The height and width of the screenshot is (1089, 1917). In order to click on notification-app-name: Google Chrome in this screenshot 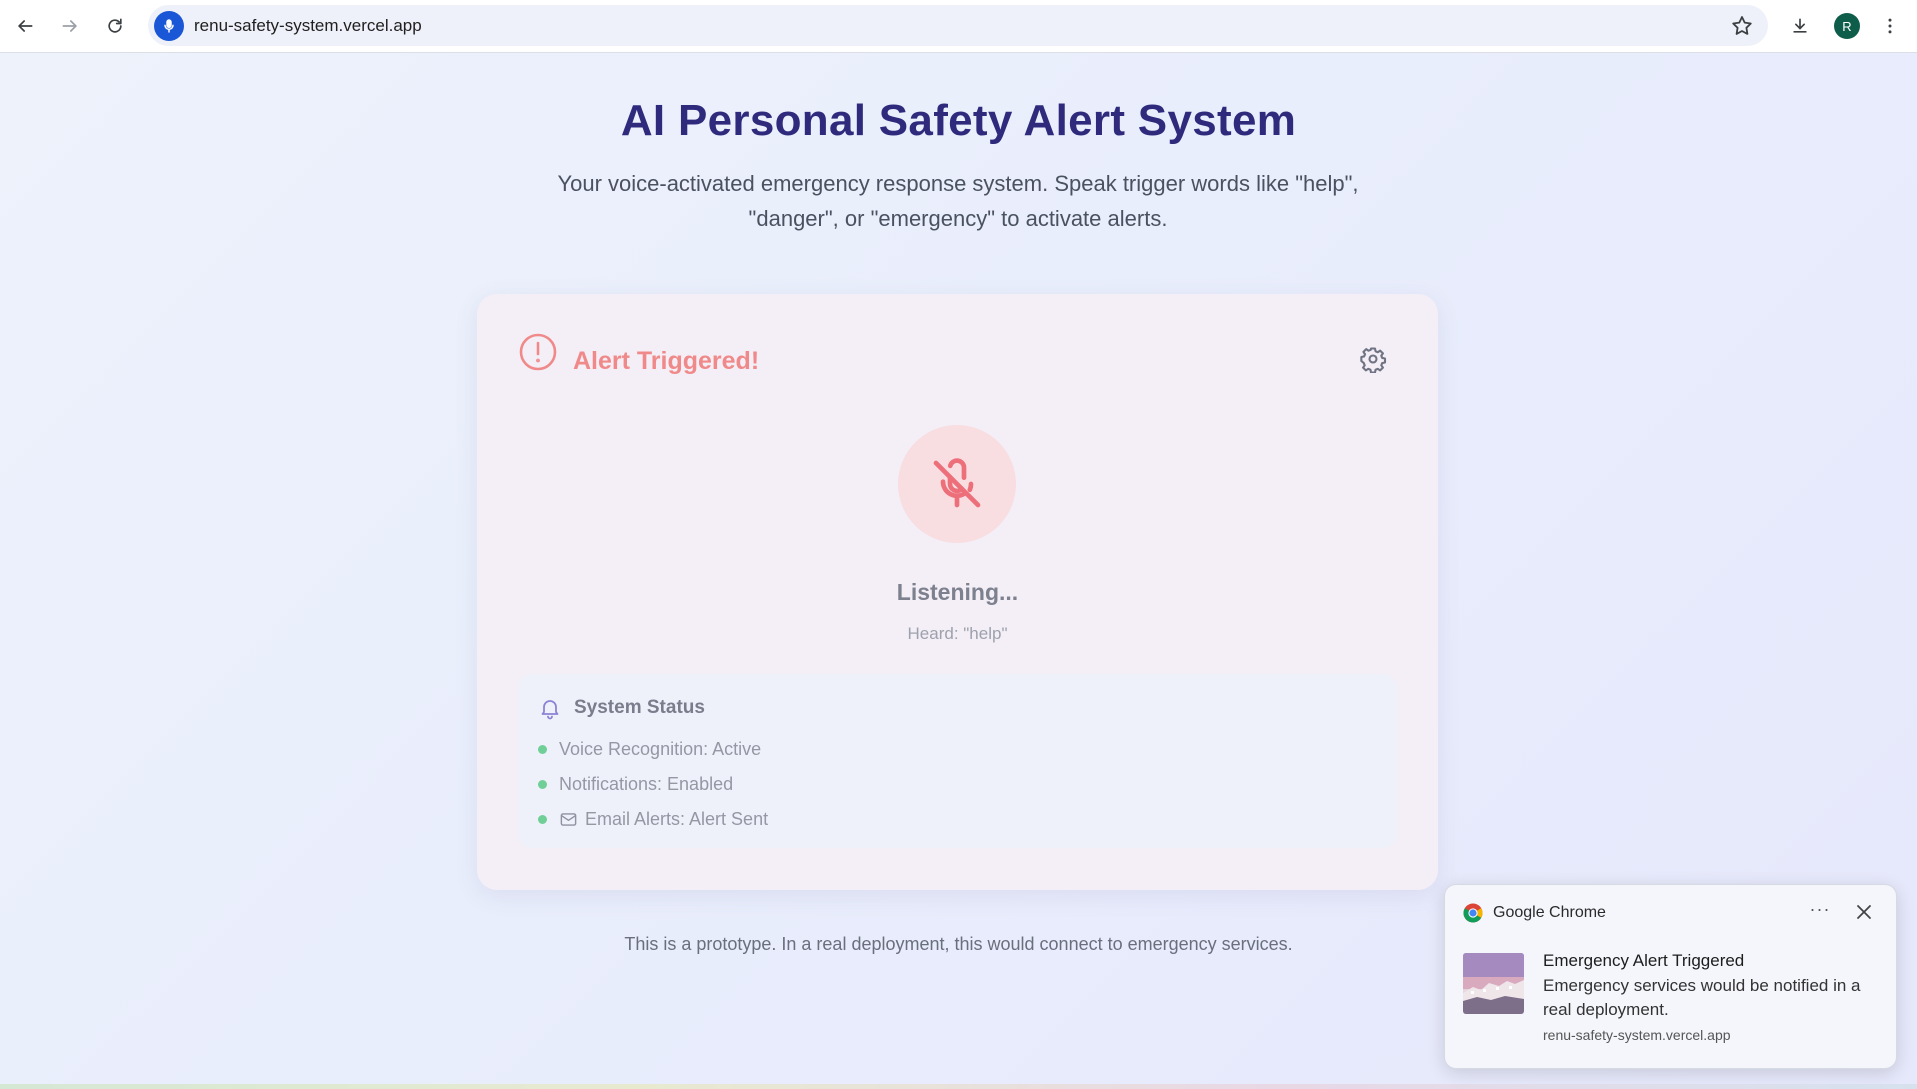, I will do `click(1549, 912)`.